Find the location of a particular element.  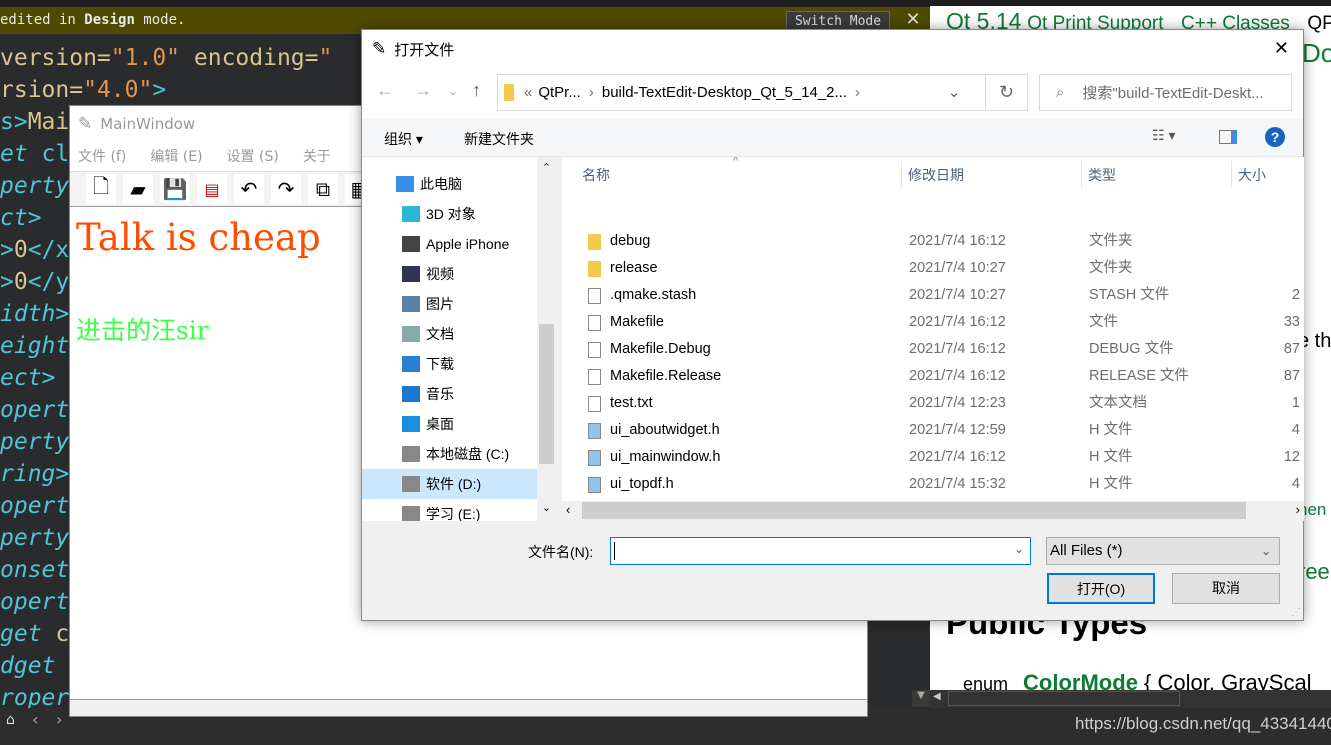

file-date: 2021/7/4 16:12 is located at coordinates (957, 349).